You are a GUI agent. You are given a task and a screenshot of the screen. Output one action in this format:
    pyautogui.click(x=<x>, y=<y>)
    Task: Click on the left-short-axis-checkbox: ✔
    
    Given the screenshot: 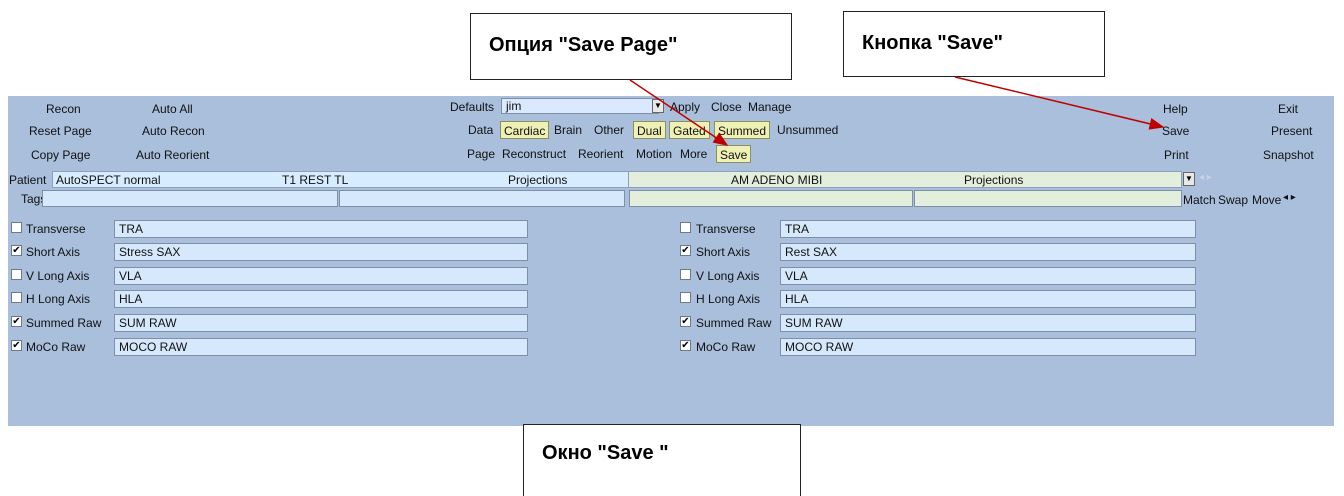 What is the action you would take?
    pyautogui.click(x=16, y=250)
    